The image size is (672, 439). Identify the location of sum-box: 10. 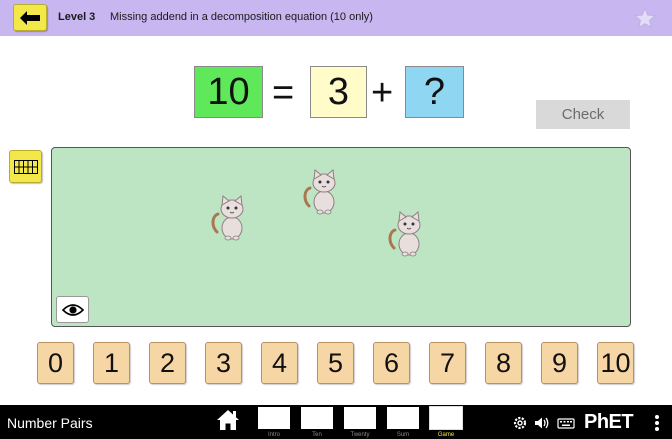
(228, 92).